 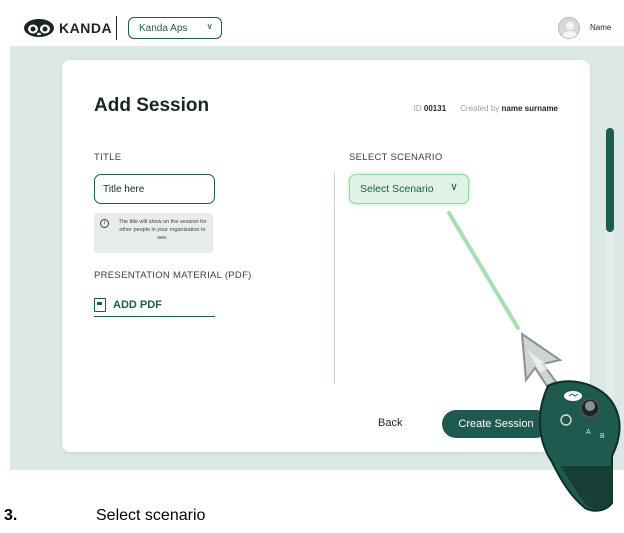 What do you see at coordinates (541, 359) in the screenshot?
I see `vr-pointer-icon` at bounding box center [541, 359].